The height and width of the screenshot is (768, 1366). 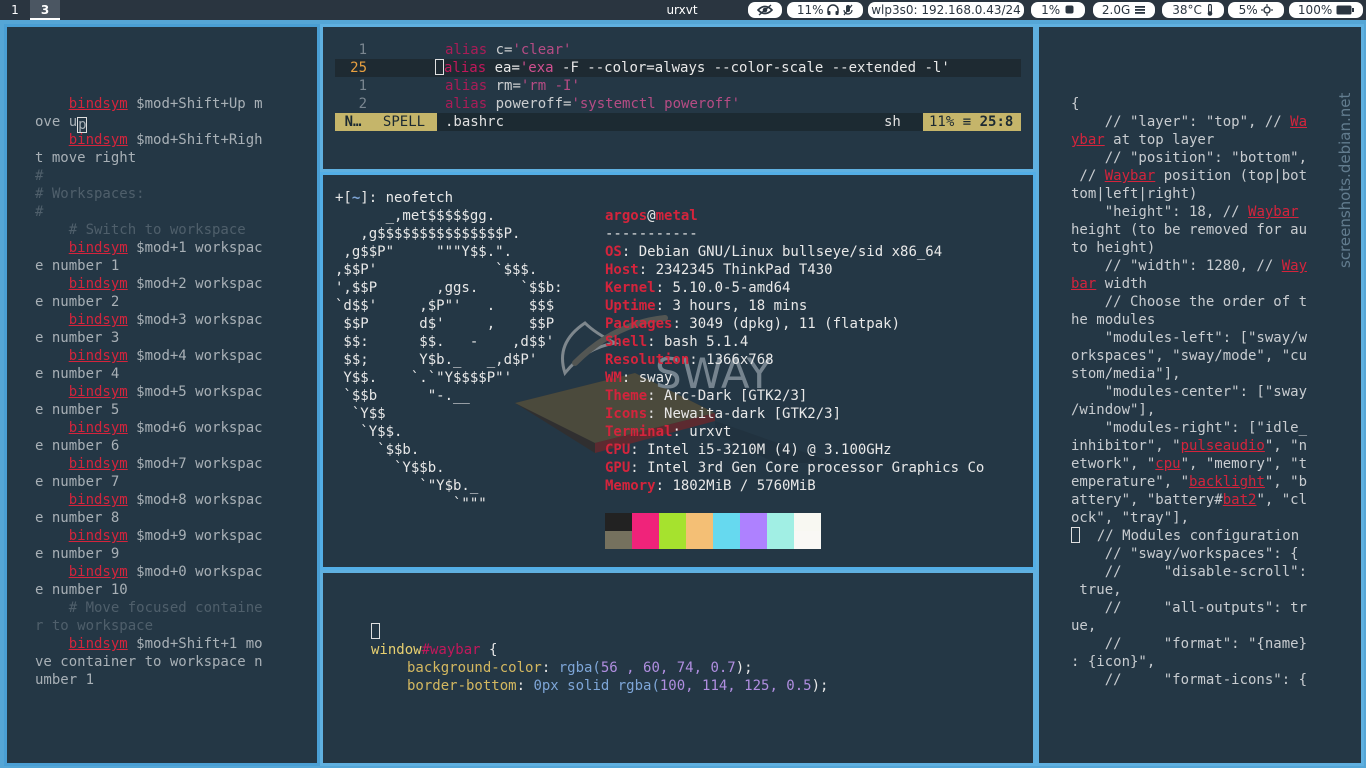 I want to click on battery-module: 100%, so click(x=1326, y=10).